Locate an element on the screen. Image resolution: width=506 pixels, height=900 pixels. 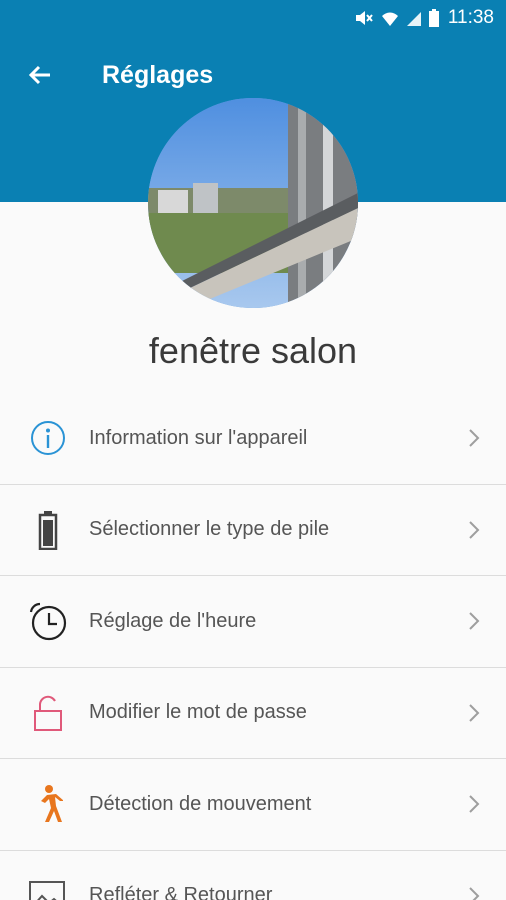
menu-item-time-setting: Réglage de l'heure is located at coordinates (253, 622).